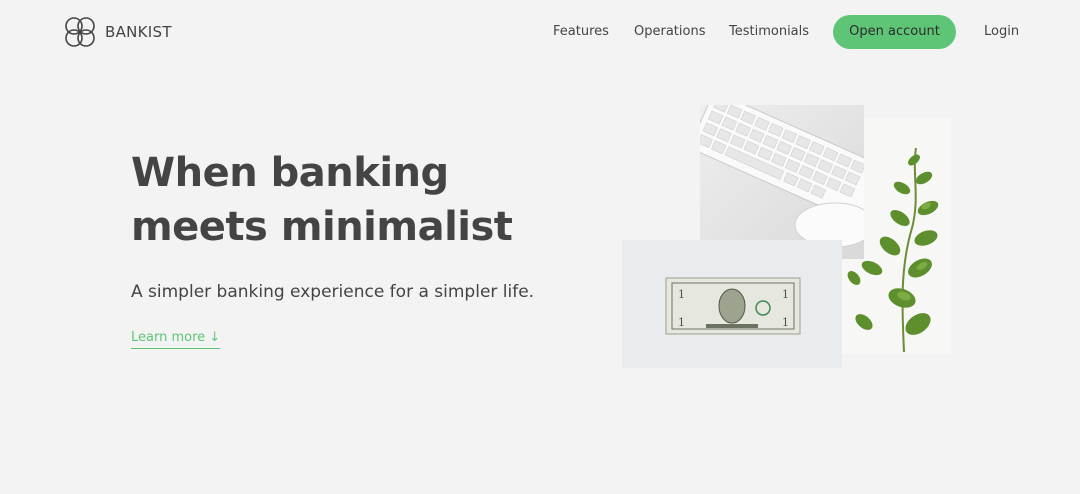 The image size is (1080, 494). What do you see at coordinates (669, 32) in the screenshot?
I see `nav-link-operations: Operations` at bounding box center [669, 32].